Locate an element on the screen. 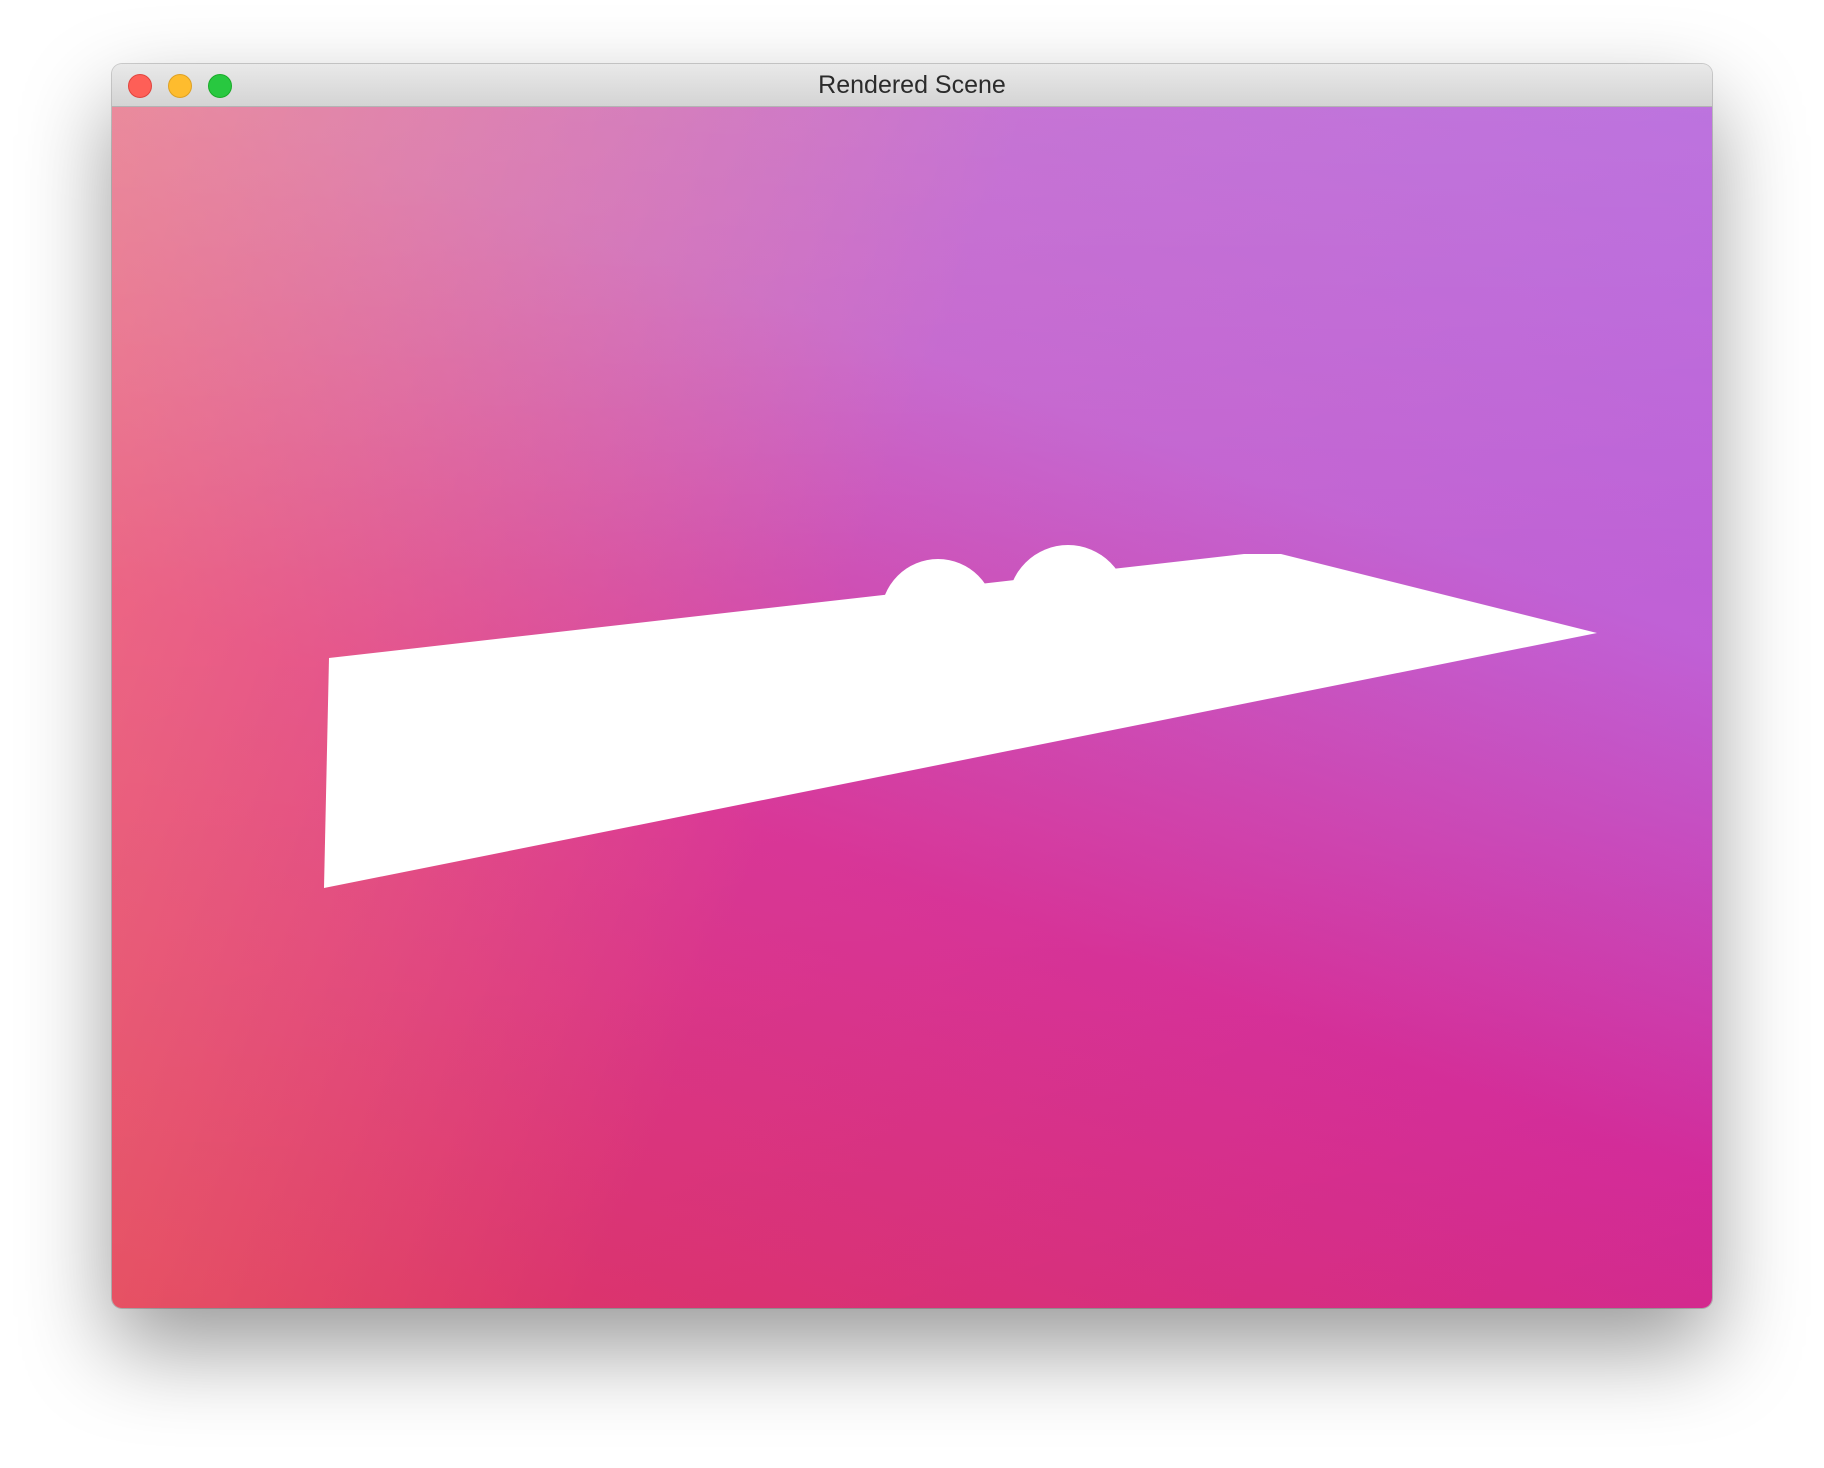 The height and width of the screenshot is (1468, 1824). white-sphere-left is located at coordinates (938, 616).